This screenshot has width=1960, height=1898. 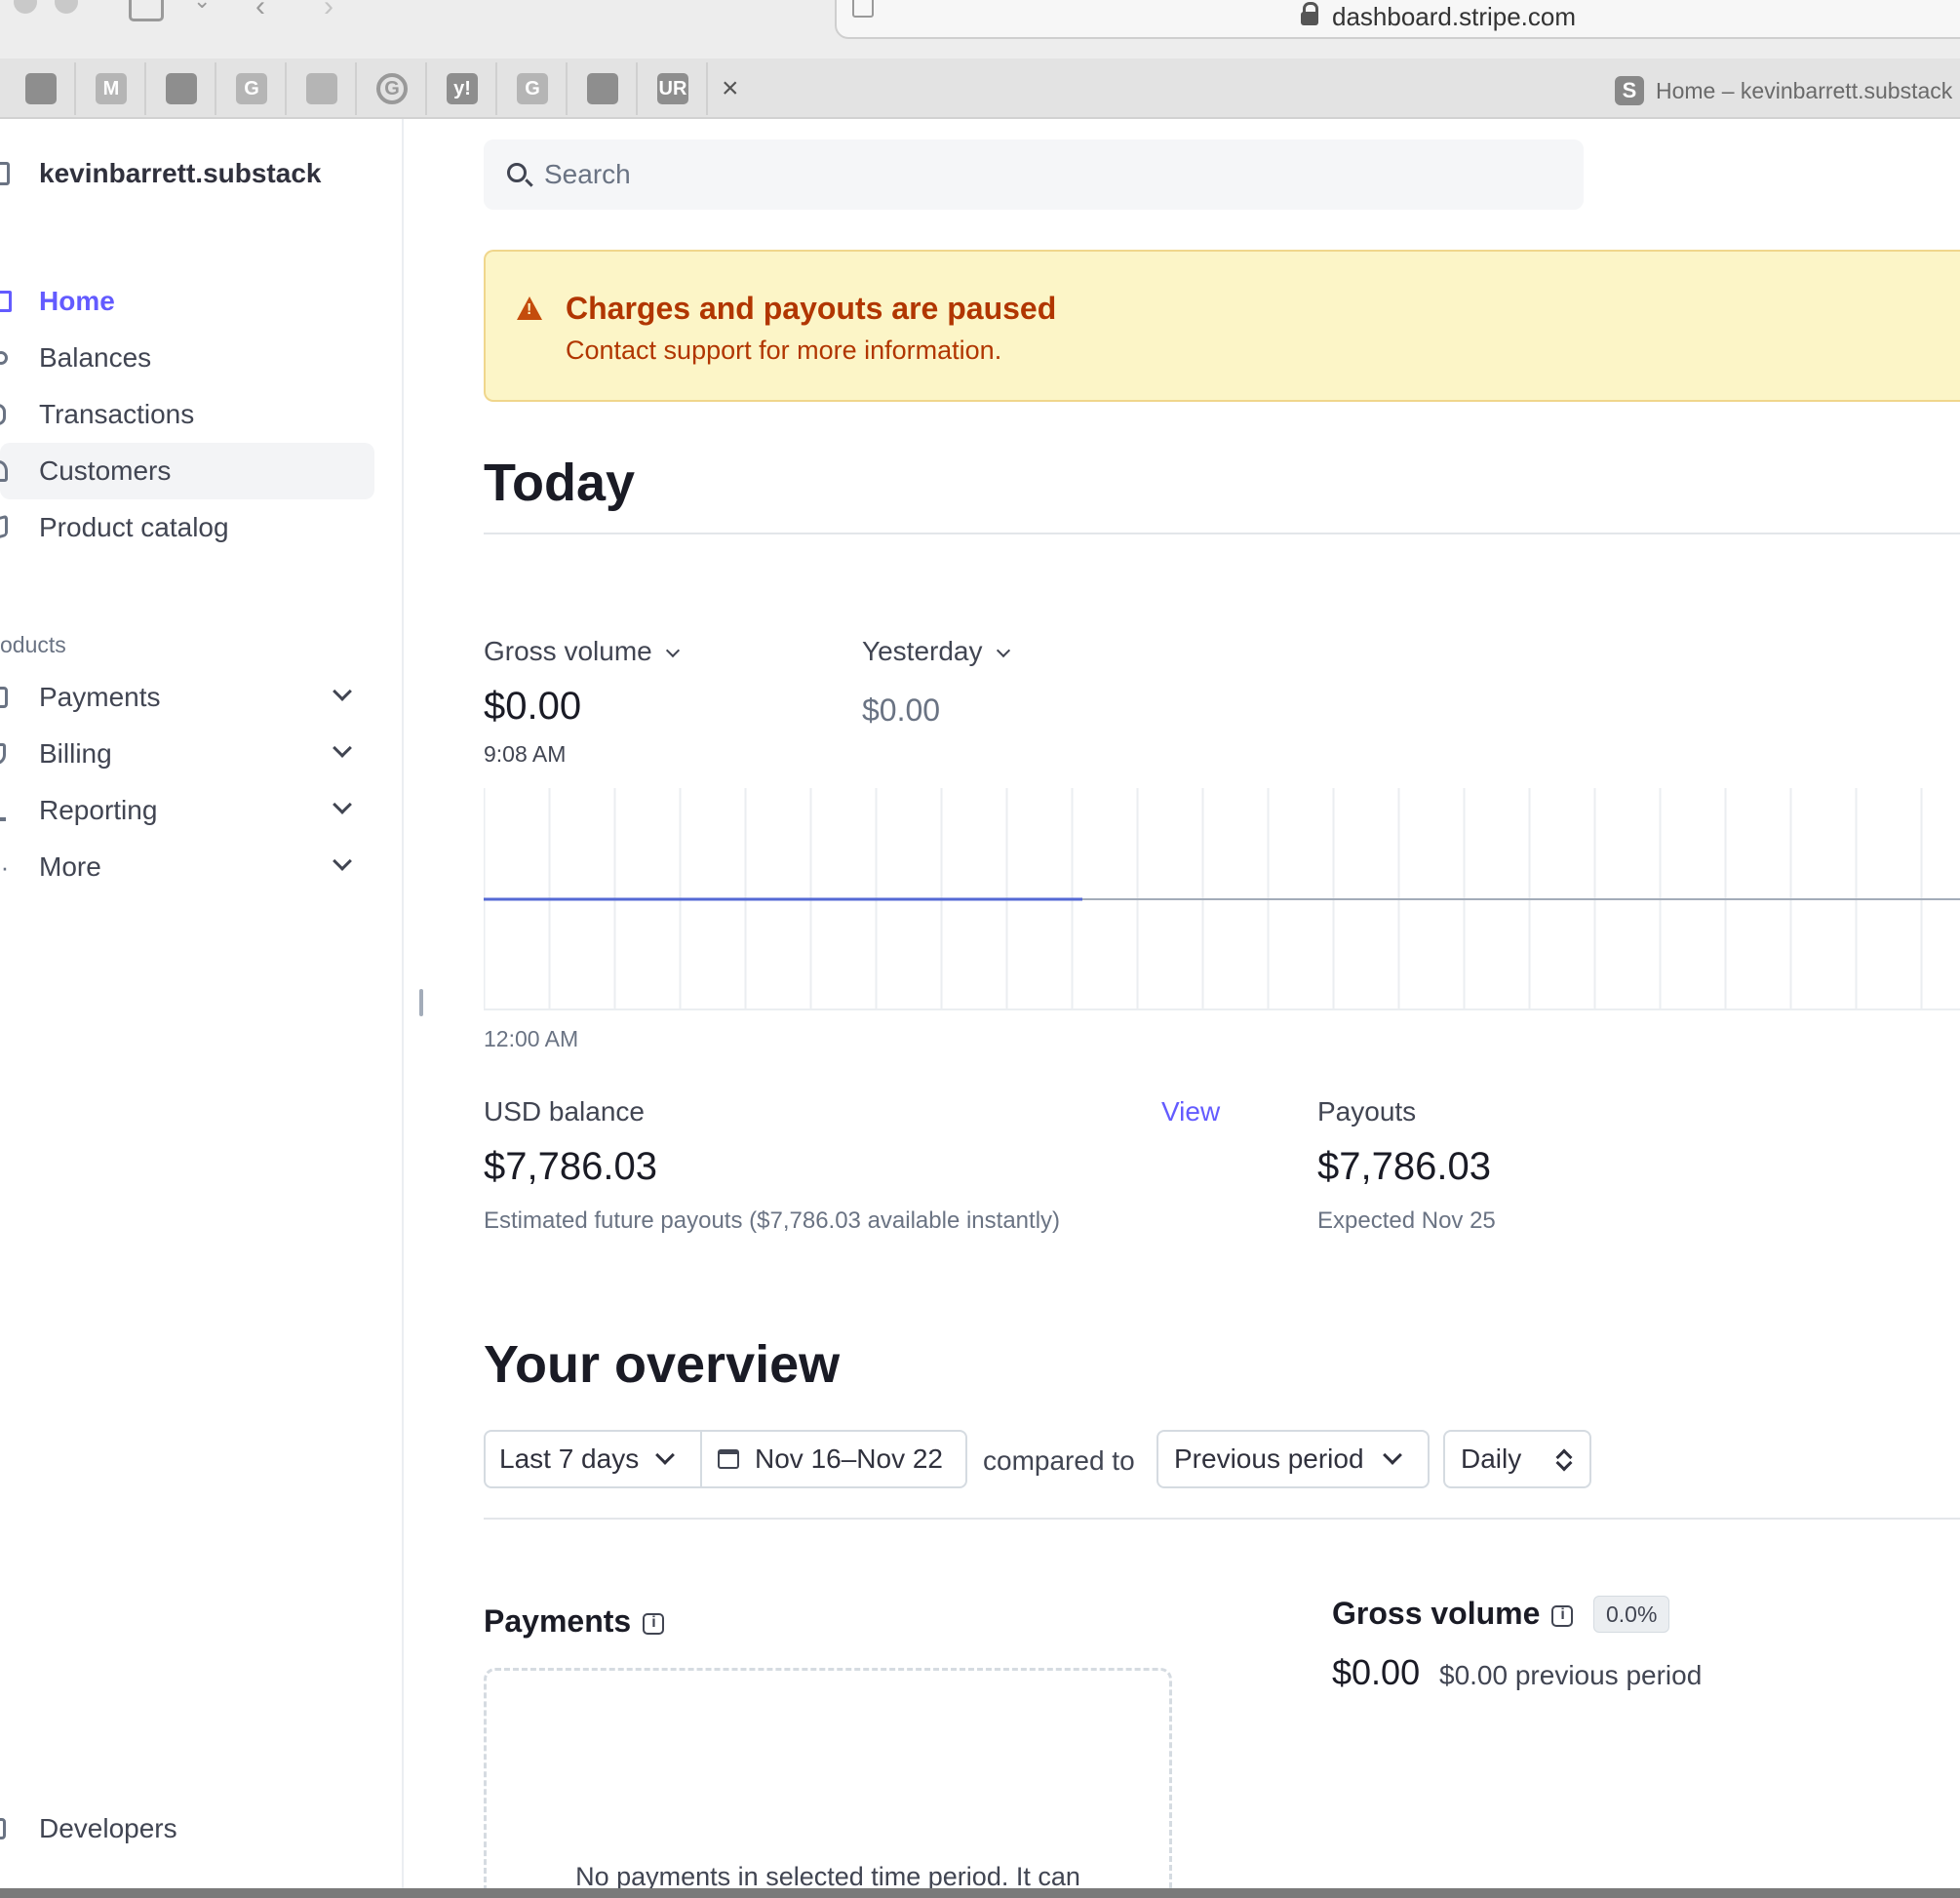 What do you see at coordinates (187, 358) in the screenshot?
I see `sidebar-item-balances: Balances` at bounding box center [187, 358].